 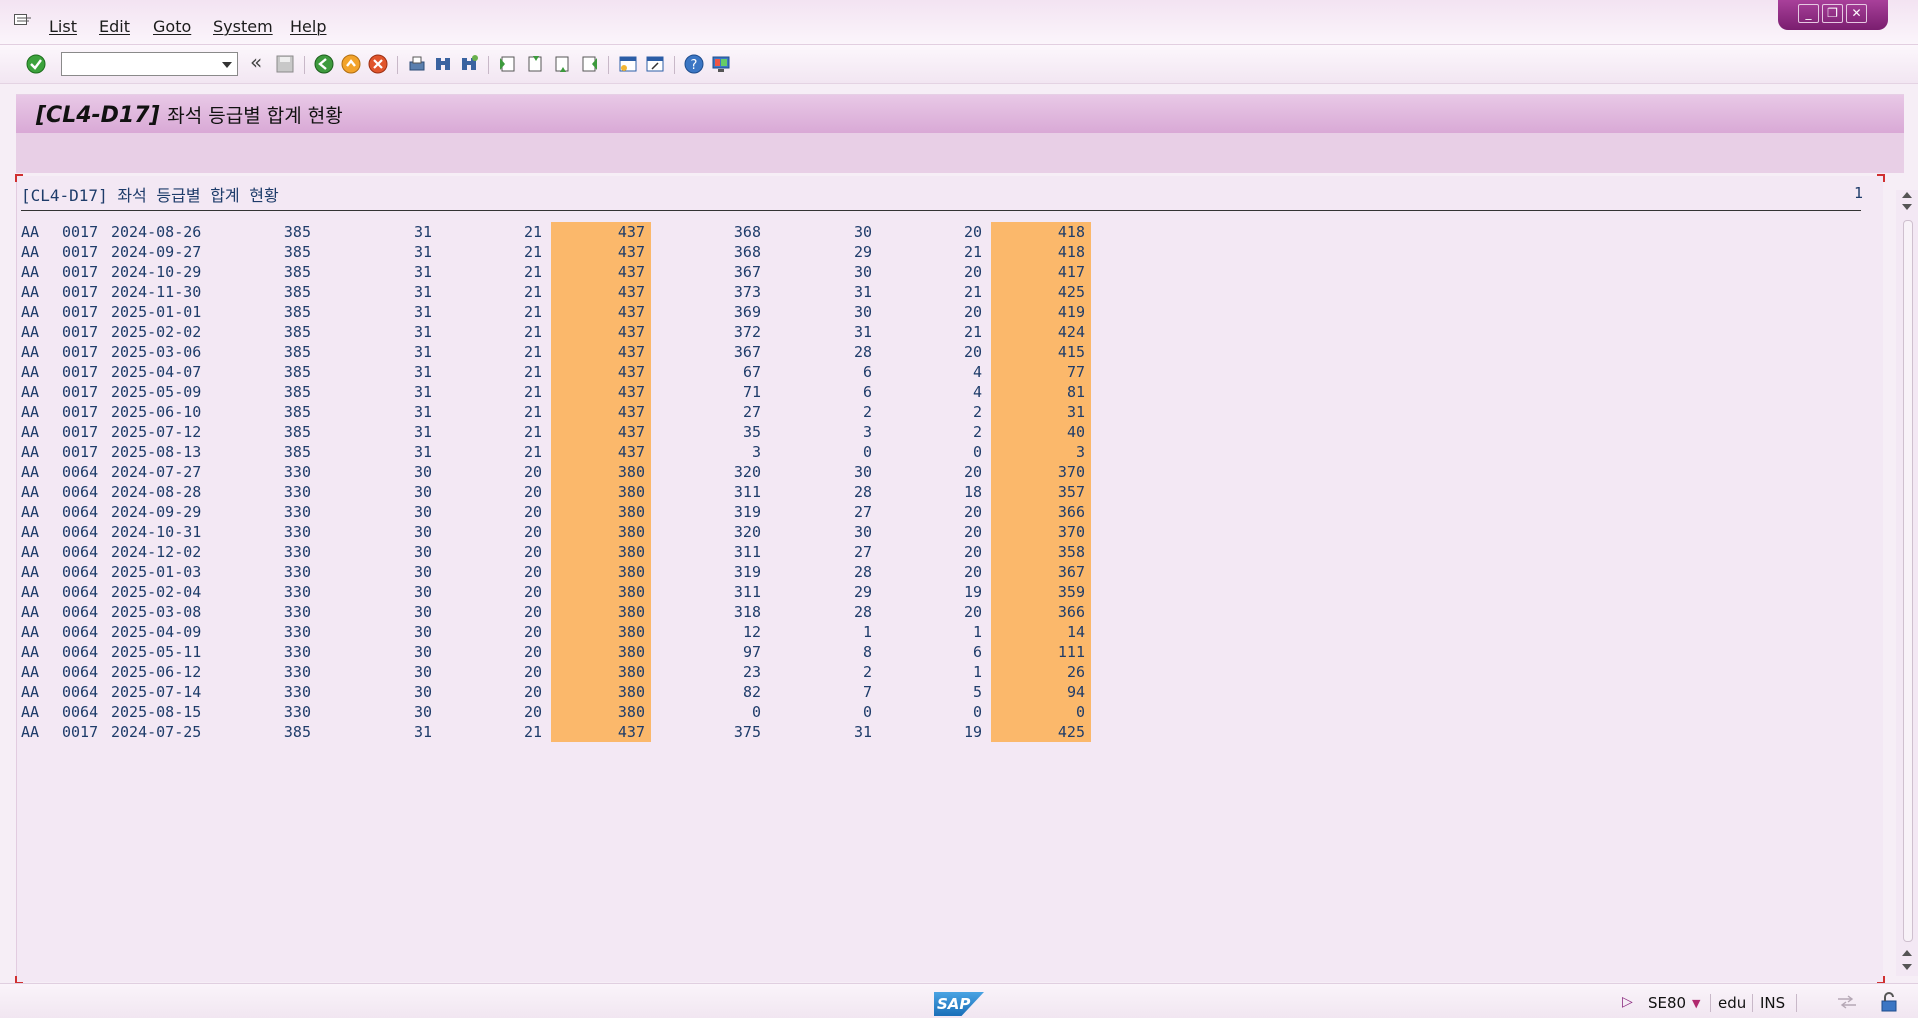 What do you see at coordinates (617, 412) in the screenshot?
I see `list-row: AA 0017 2025-06-10 385 31 21 437 27 2 2 31` at bounding box center [617, 412].